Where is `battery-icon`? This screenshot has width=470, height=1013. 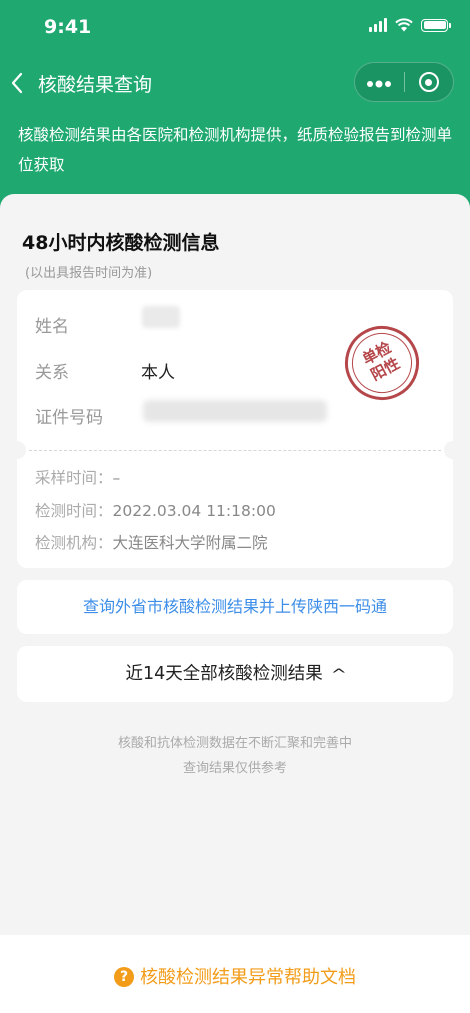 battery-icon is located at coordinates (436, 25).